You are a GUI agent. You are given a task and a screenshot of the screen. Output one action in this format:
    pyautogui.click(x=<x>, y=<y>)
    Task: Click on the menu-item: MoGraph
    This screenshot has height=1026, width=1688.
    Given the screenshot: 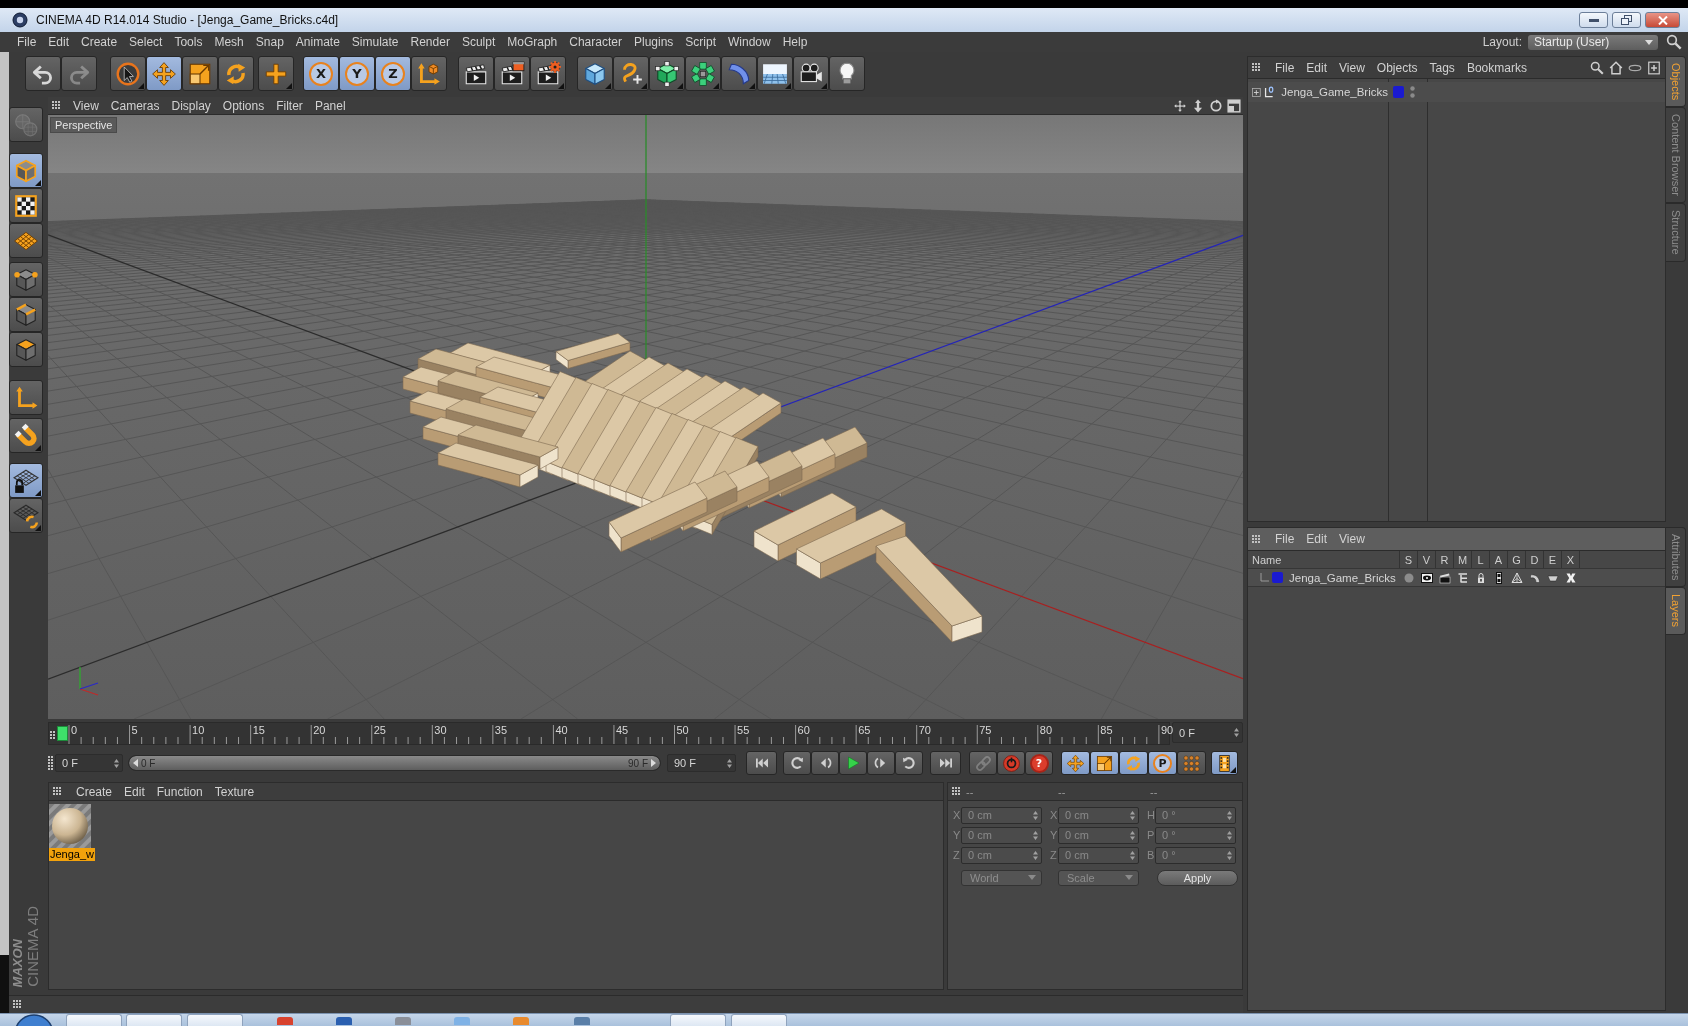 What is the action you would take?
    pyautogui.click(x=532, y=42)
    